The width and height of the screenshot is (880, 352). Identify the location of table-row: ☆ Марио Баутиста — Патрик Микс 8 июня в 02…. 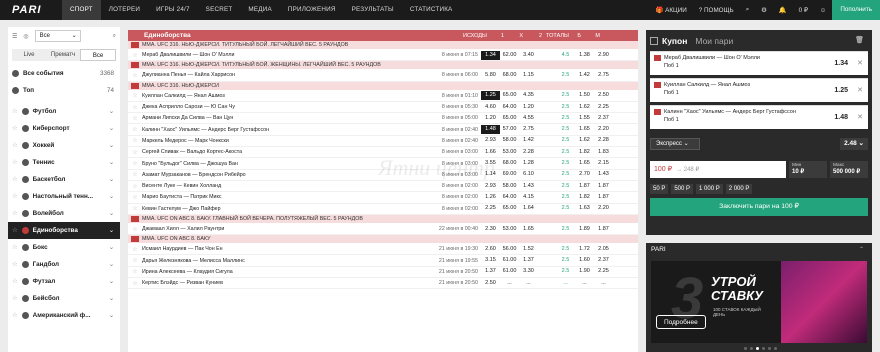
(383, 198).